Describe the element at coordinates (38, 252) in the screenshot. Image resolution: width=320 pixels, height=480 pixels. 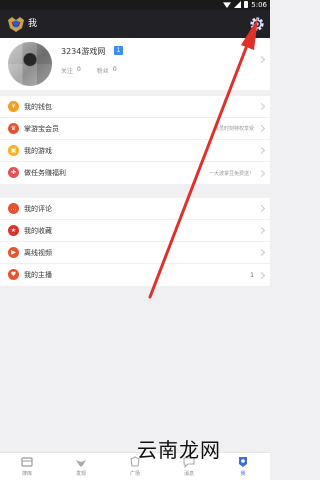
I see `menu-item-label: 离线视频` at that location.